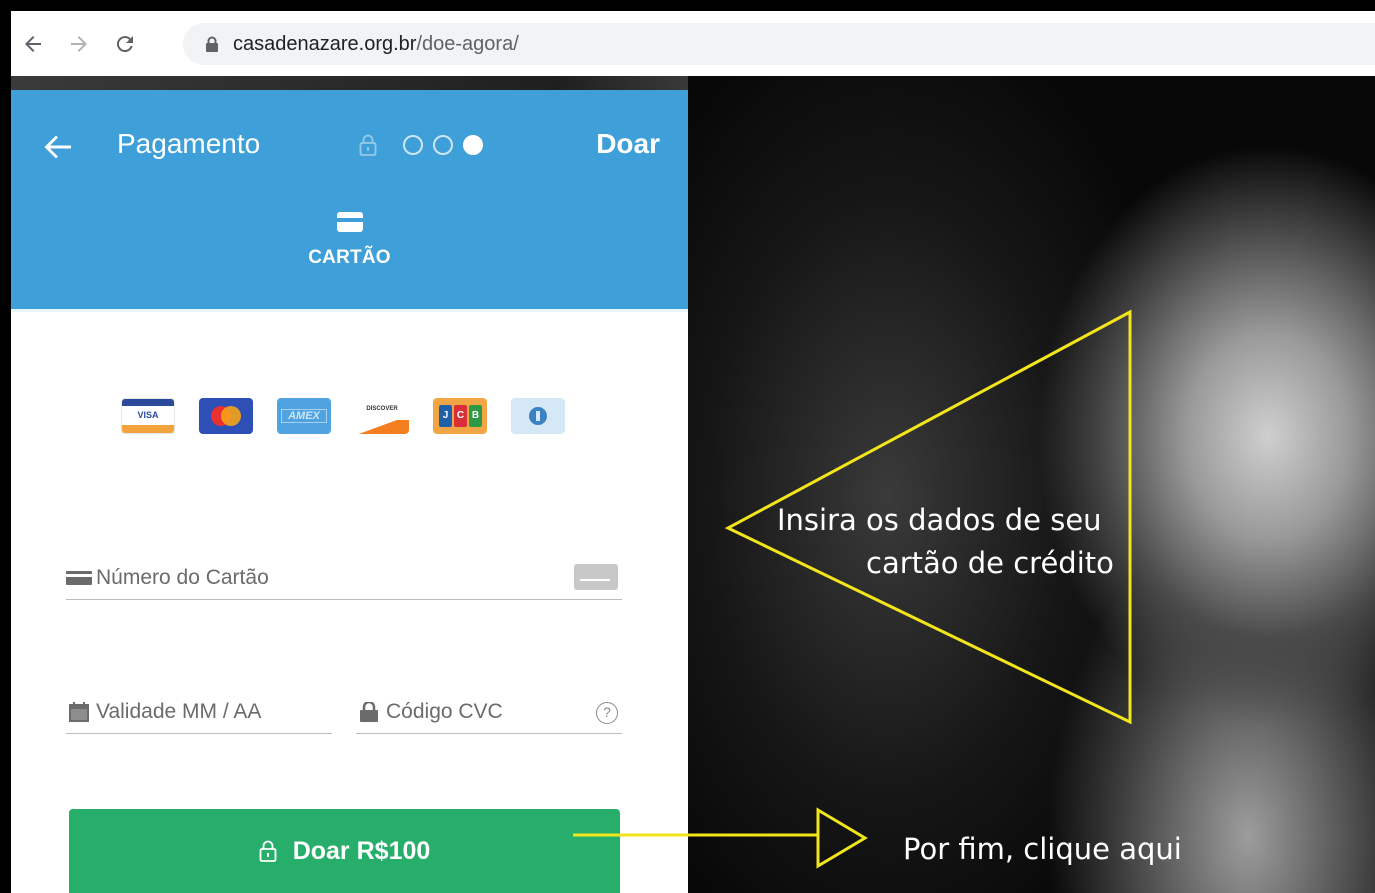 The image size is (1375, 893). I want to click on cvc-placeholder: Código CVC, so click(444, 711).